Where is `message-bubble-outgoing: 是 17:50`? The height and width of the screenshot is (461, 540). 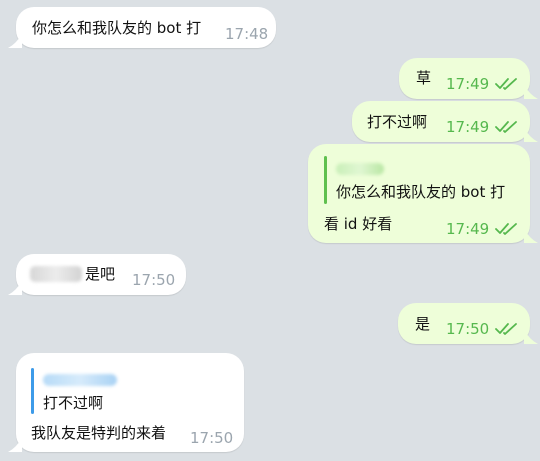
message-bubble-outgoing: 是 17:50 is located at coordinates (468, 323).